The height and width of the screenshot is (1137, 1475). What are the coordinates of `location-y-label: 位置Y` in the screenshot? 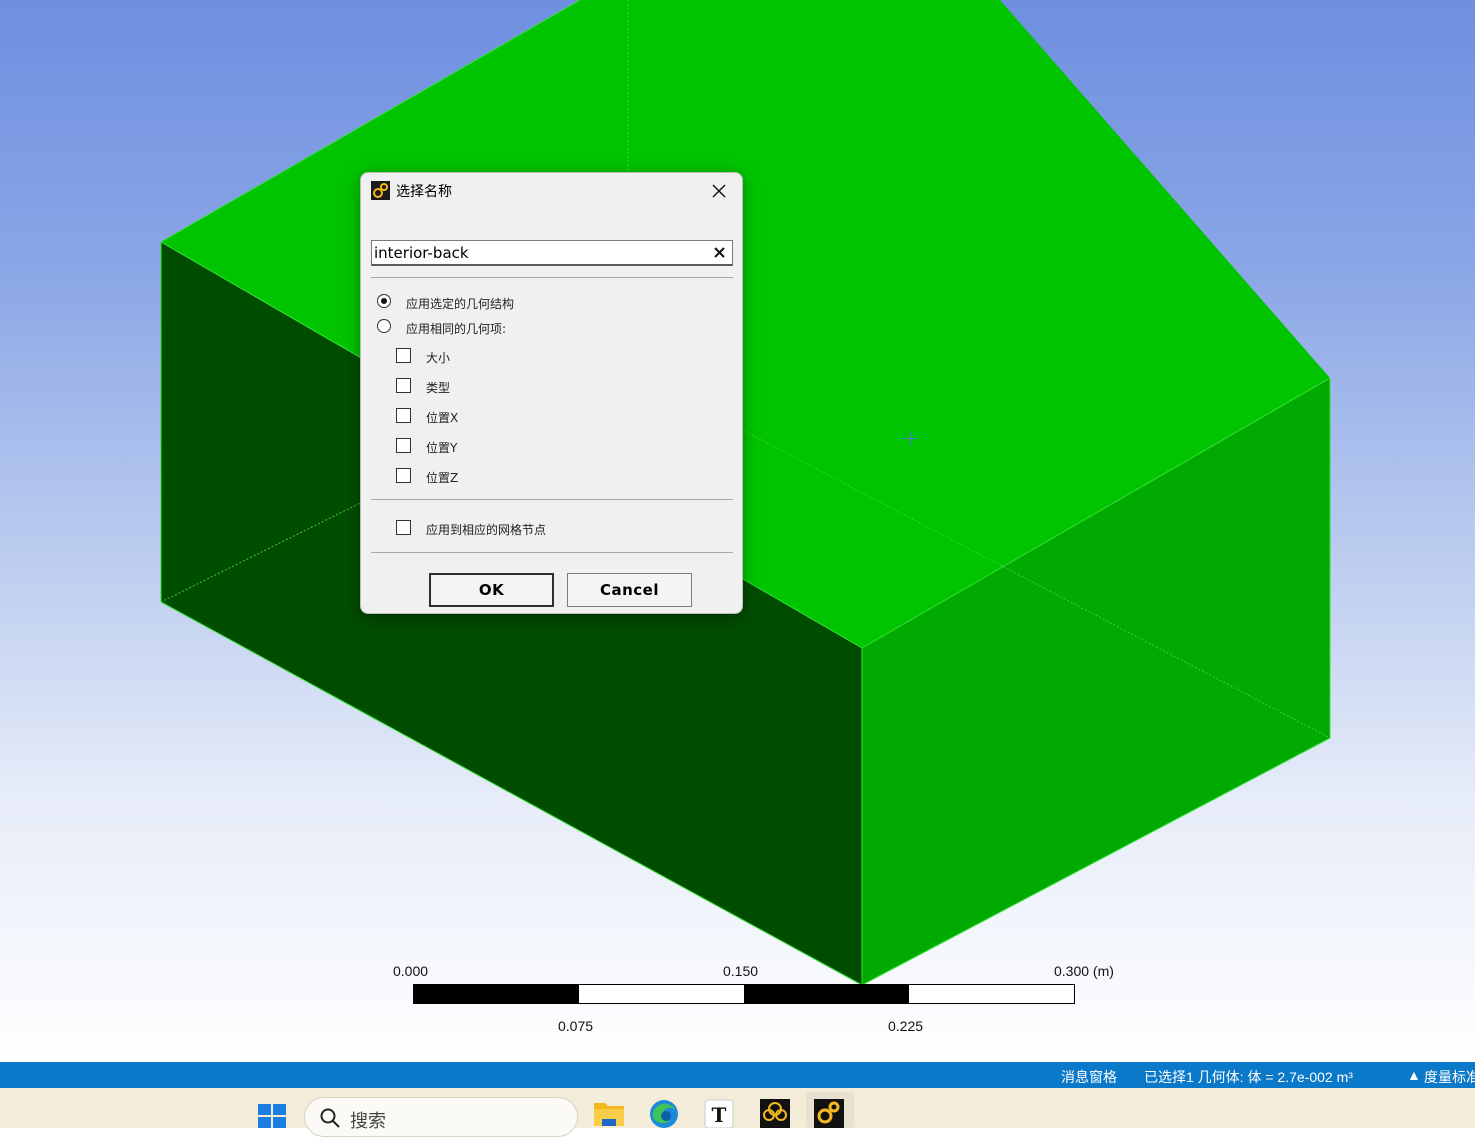 It's located at (442, 448).